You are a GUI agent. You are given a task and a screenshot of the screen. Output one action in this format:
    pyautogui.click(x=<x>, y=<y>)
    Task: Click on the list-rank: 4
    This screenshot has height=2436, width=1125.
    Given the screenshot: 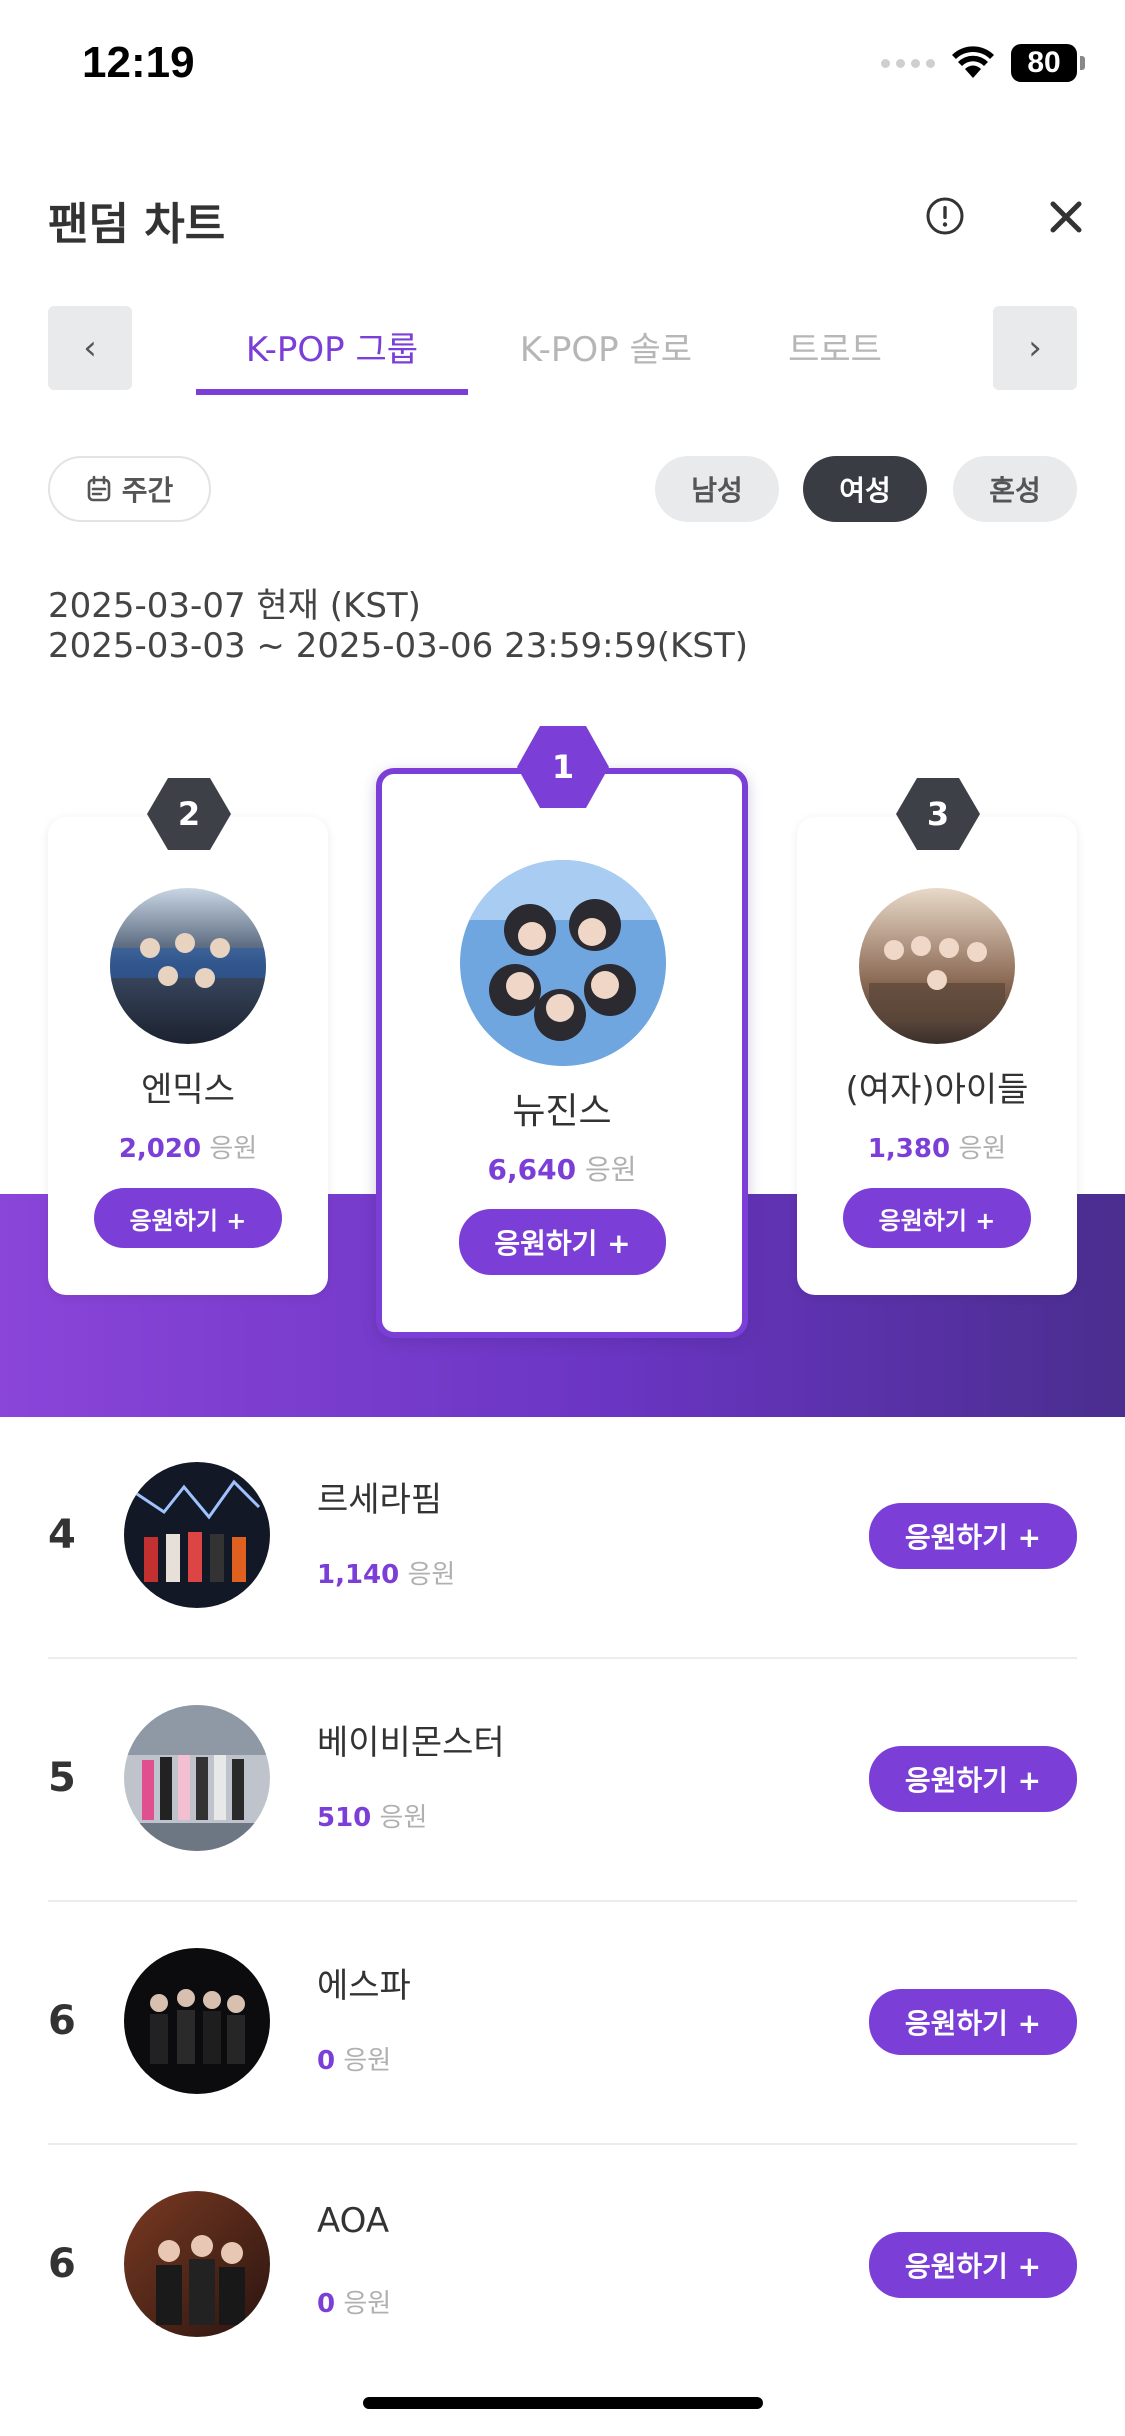 What is the action you would take?
    pyautogui.click(x=62, y=1535)
    